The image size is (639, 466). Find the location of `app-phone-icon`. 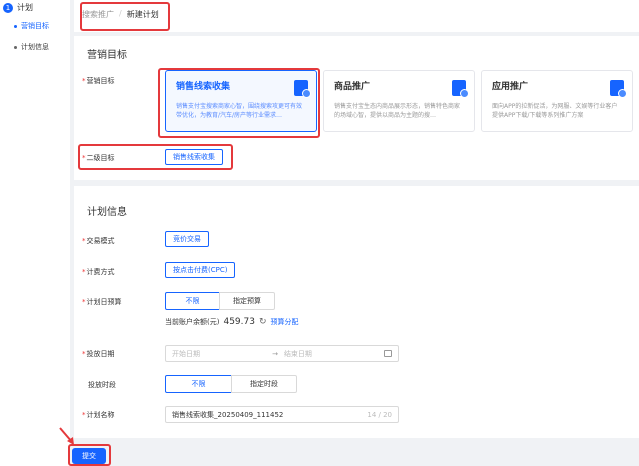

app-phone-icon is located at coordinates (618, 89).